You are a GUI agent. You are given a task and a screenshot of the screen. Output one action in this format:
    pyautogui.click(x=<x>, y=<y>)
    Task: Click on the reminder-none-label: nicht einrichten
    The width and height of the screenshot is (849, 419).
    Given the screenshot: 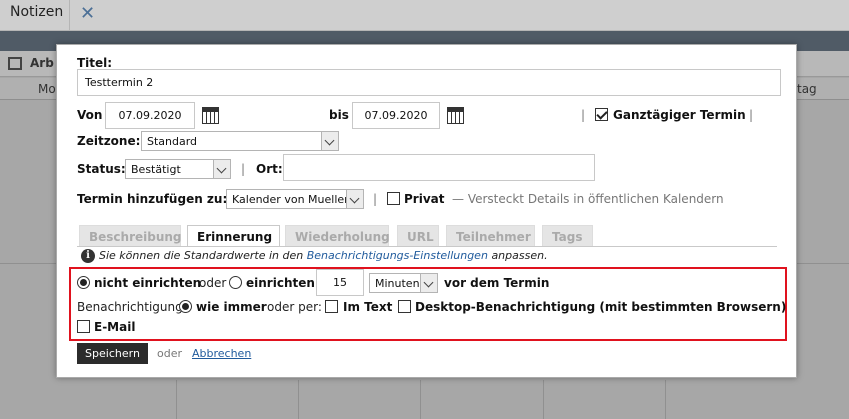 What is the action you would take?
    pyautogui.click(x=148, y=283)
    